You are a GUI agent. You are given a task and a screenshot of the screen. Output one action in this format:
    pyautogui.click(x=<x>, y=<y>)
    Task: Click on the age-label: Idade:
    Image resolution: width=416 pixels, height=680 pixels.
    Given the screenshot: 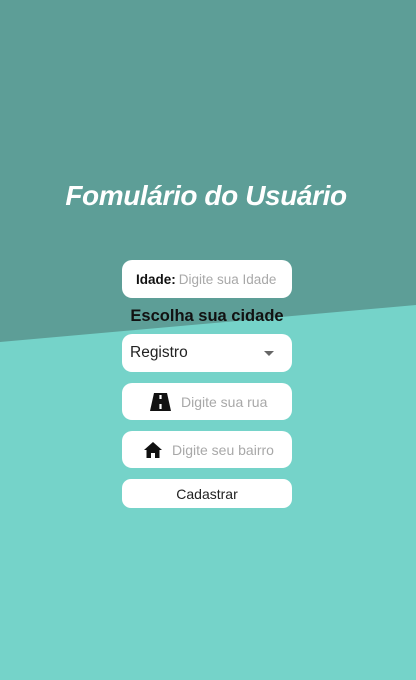 What is the action you would take?
    pyautogui.click(x=156, y=279)
    